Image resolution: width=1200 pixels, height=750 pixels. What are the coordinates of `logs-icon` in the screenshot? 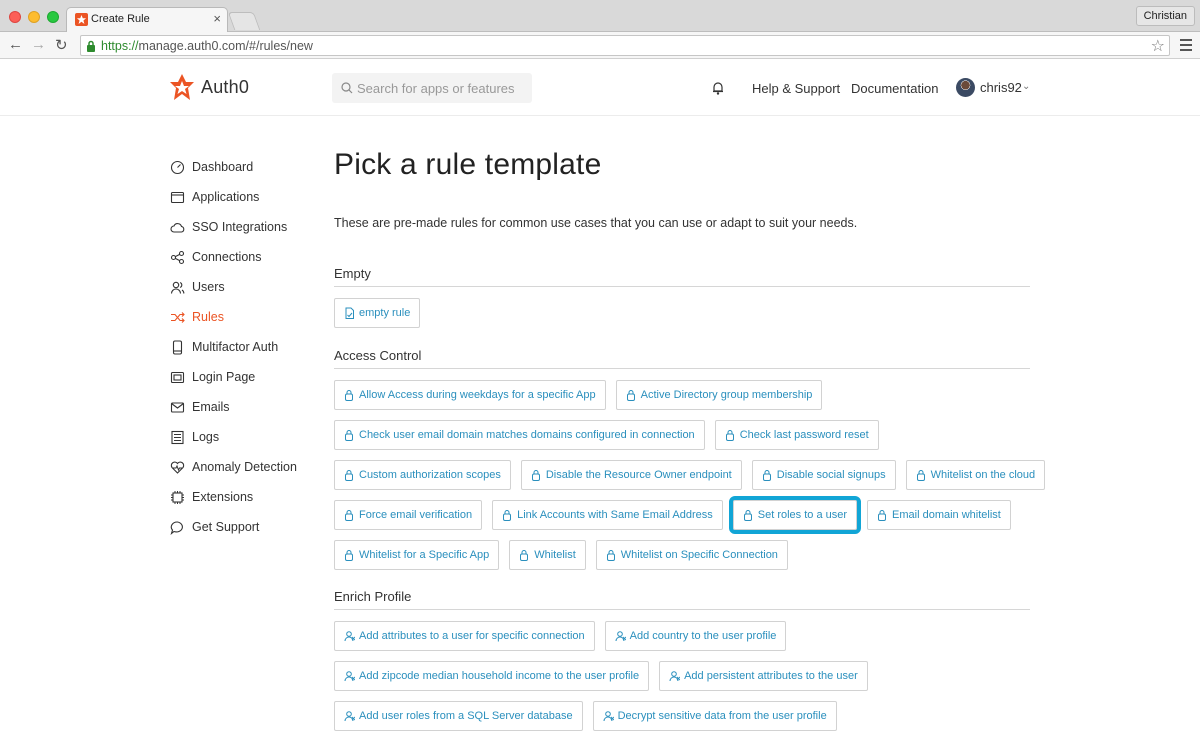 It's located at (177, 437).